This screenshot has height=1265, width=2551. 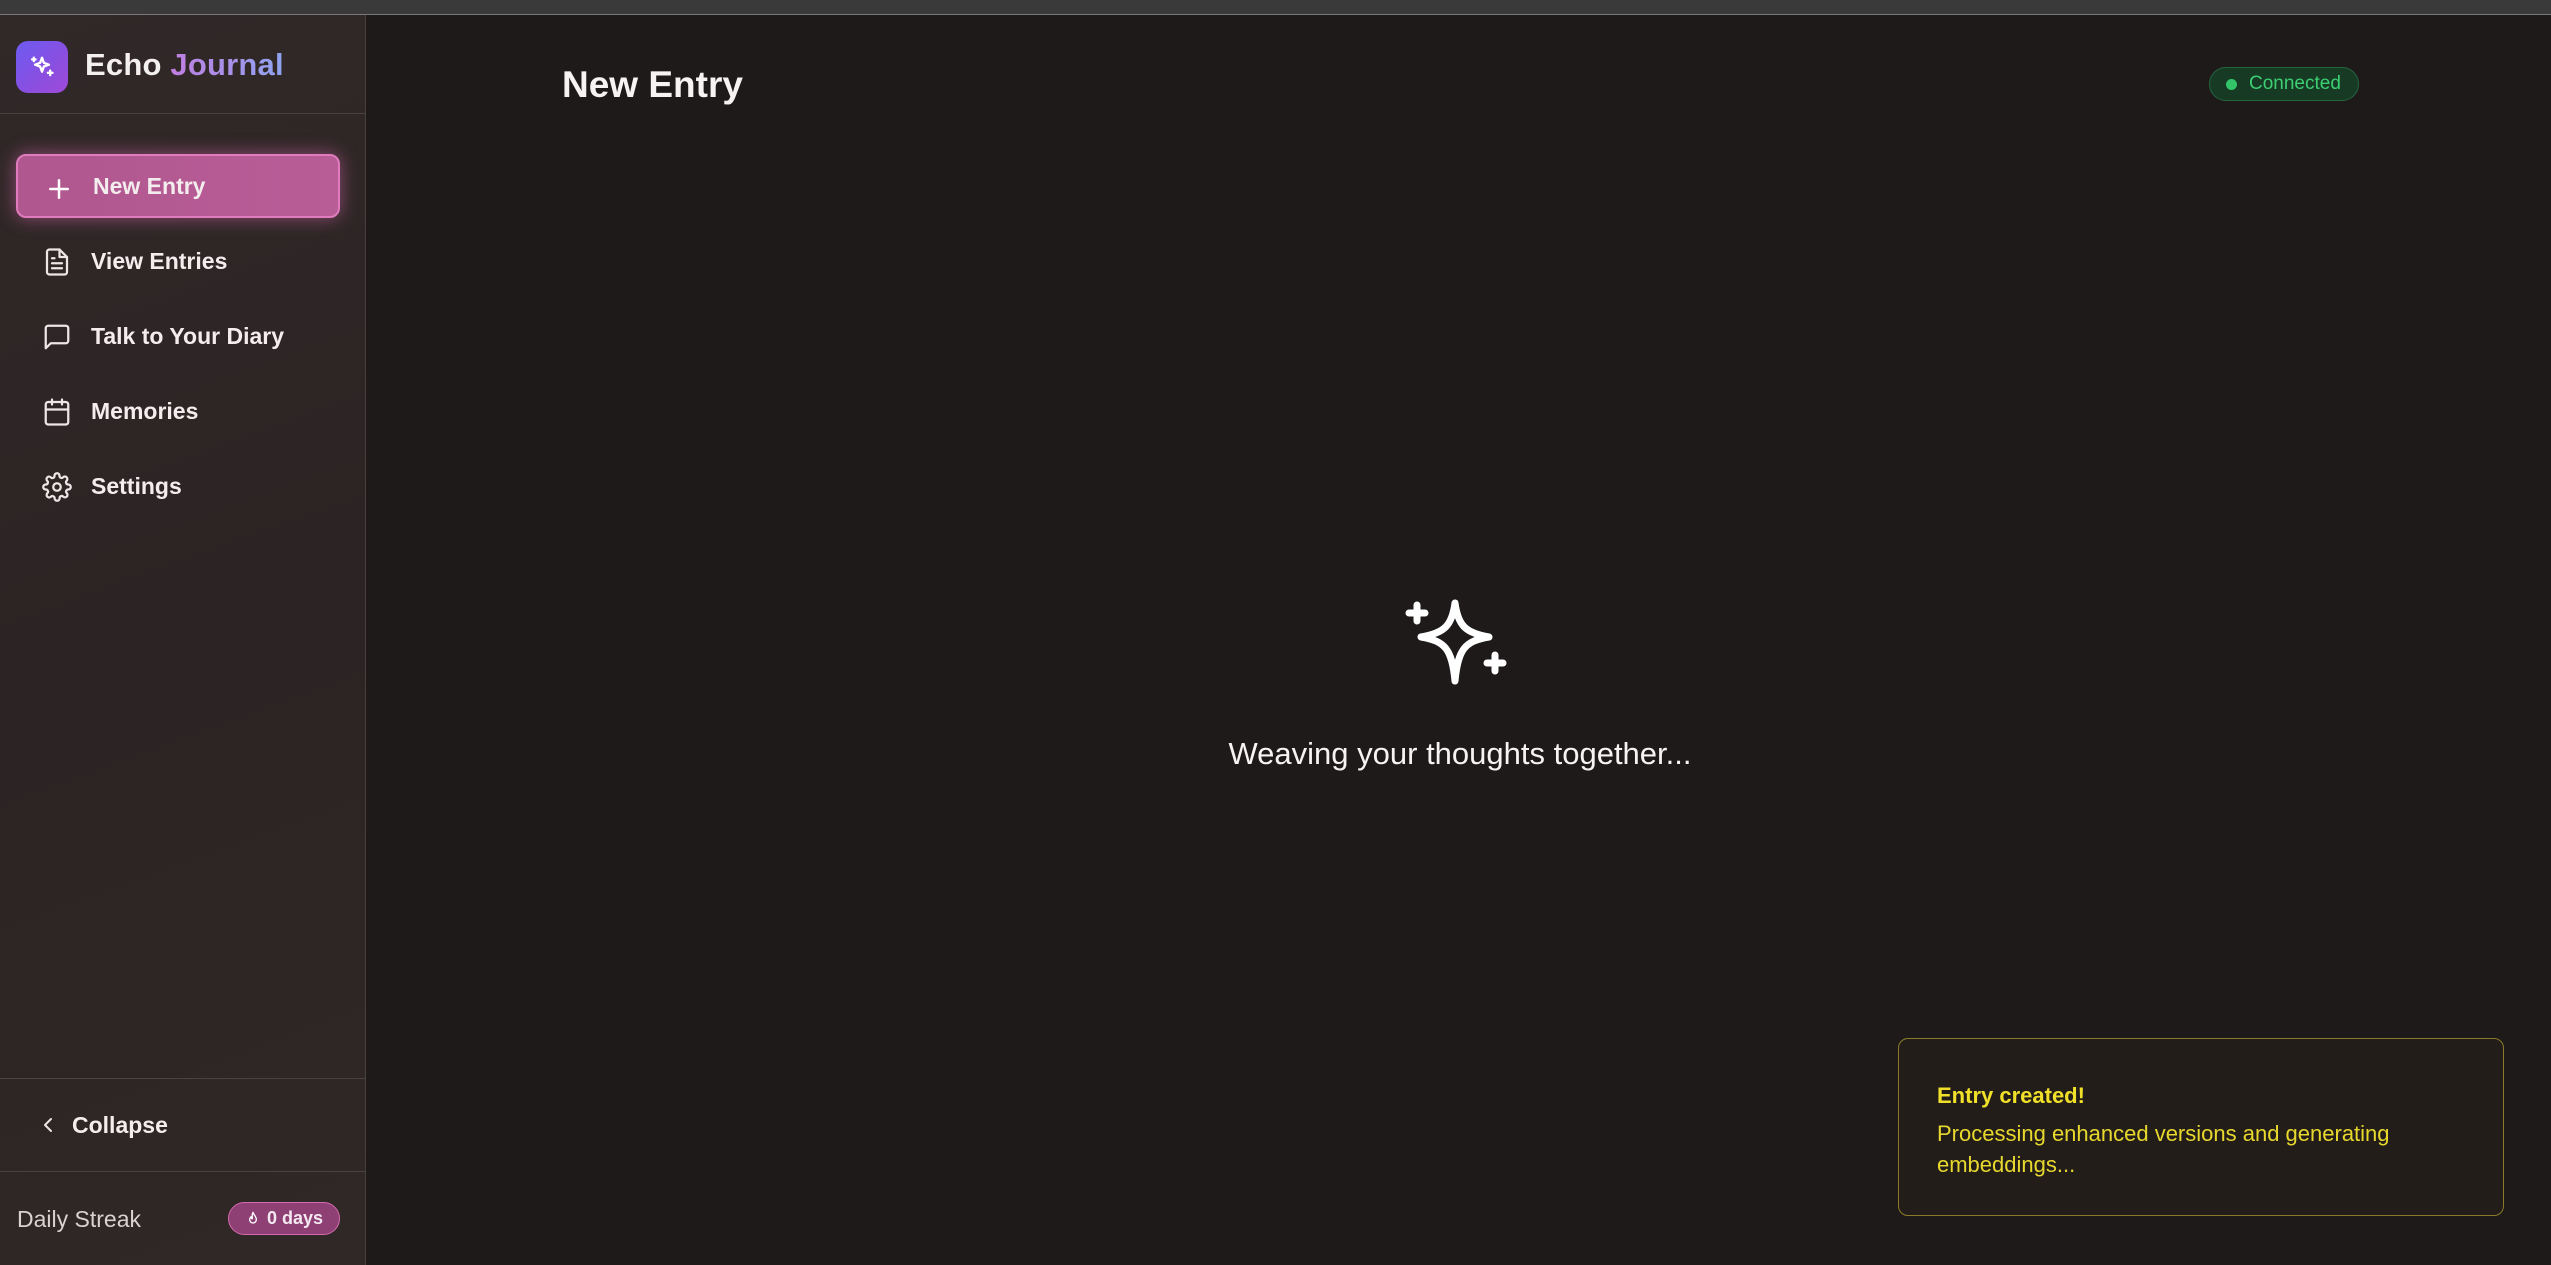 I want to click on app-title-part1: Echo, so click(x=123, y=64).